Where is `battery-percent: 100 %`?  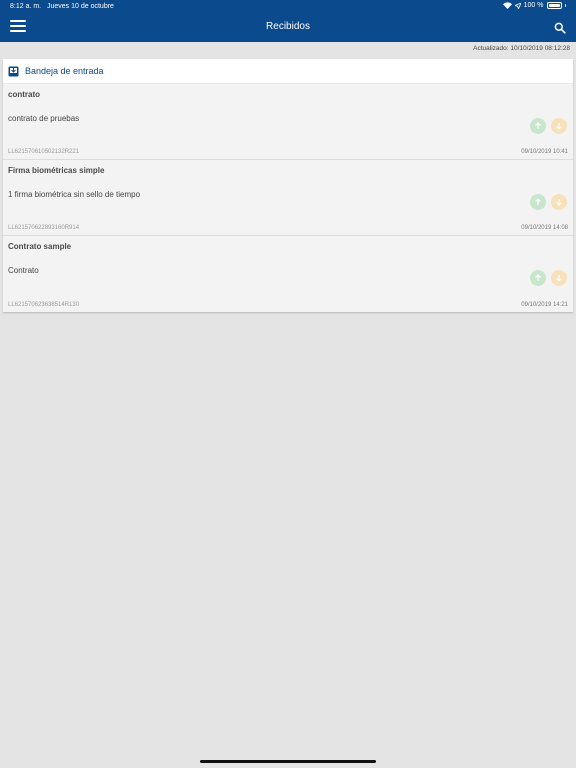 battery-percent: 100 % is located at coordinates (533, 5).